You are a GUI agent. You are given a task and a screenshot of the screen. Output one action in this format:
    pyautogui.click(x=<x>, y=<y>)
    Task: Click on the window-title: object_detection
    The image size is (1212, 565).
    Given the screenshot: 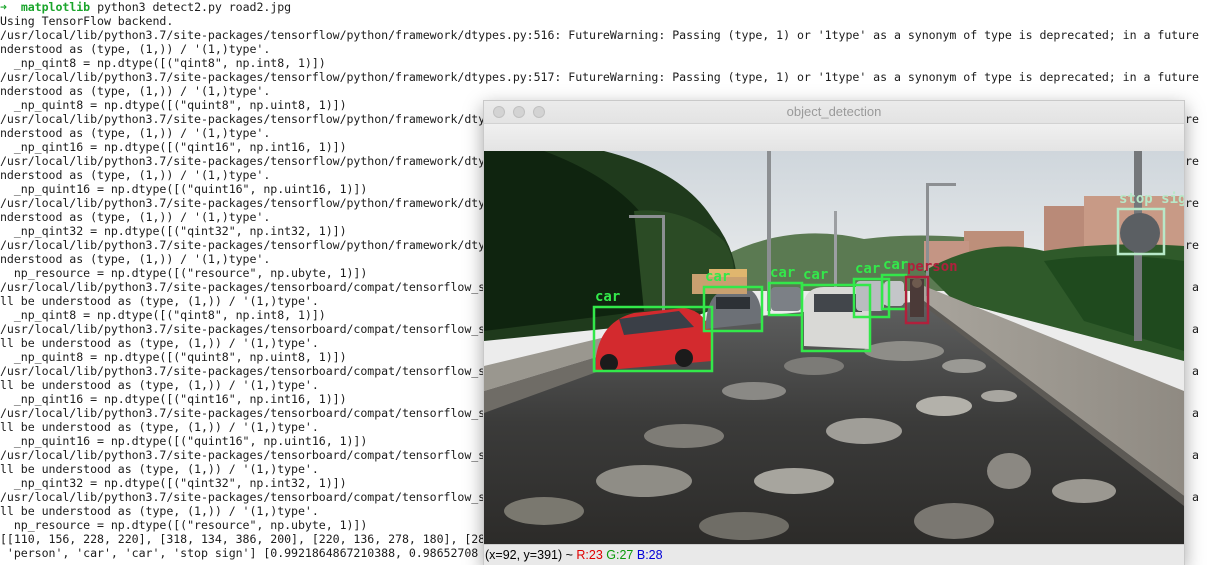 What is the action you would take?
    pyautogui.click(x=834, y=111)
    